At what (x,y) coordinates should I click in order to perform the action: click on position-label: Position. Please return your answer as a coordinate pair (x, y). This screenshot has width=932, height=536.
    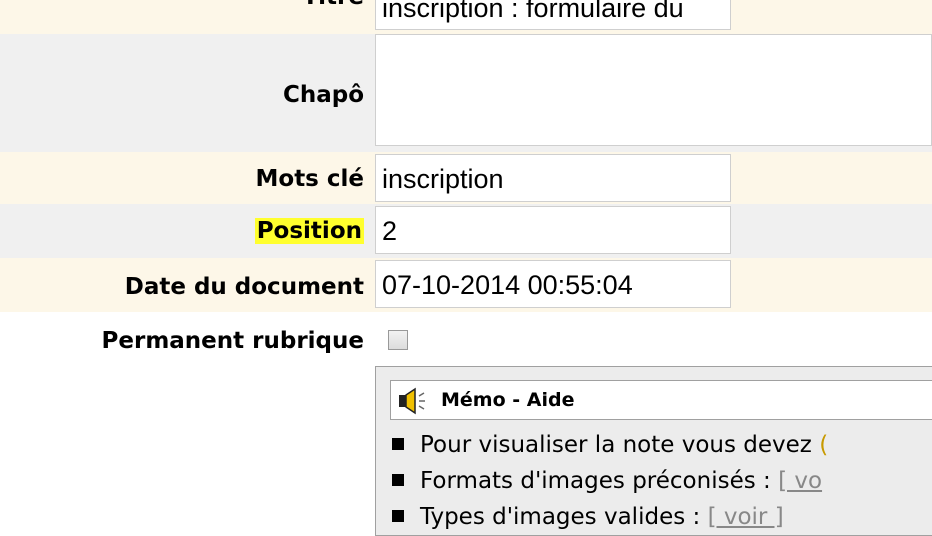
    Looking at the image, I should click on (309, 231).